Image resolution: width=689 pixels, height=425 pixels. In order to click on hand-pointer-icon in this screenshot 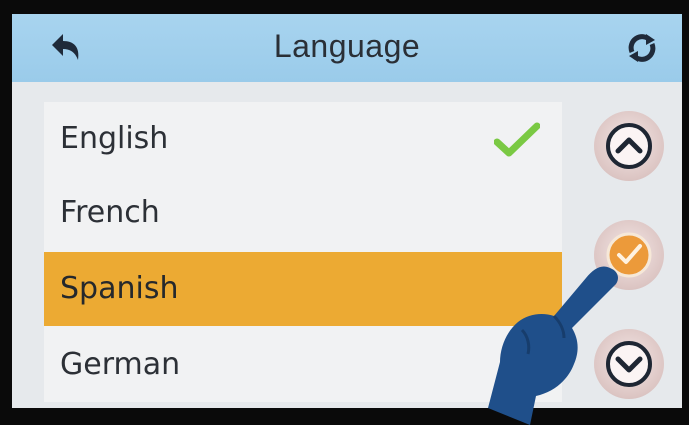, I will do `click(553, 345)`.